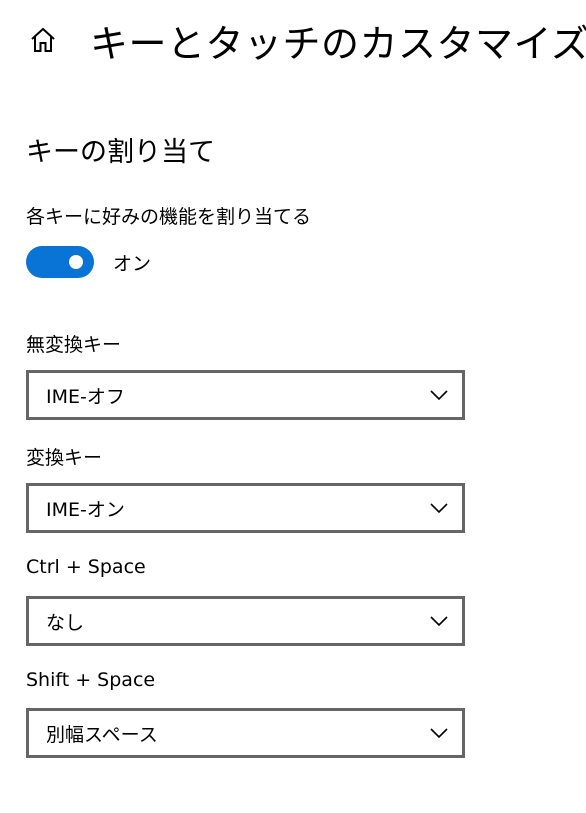  What do you see at coordinates (245, 508) in the screenshot?
I see `henkan-key-dropdown: IME-オン` at bounding box center [245, 508].